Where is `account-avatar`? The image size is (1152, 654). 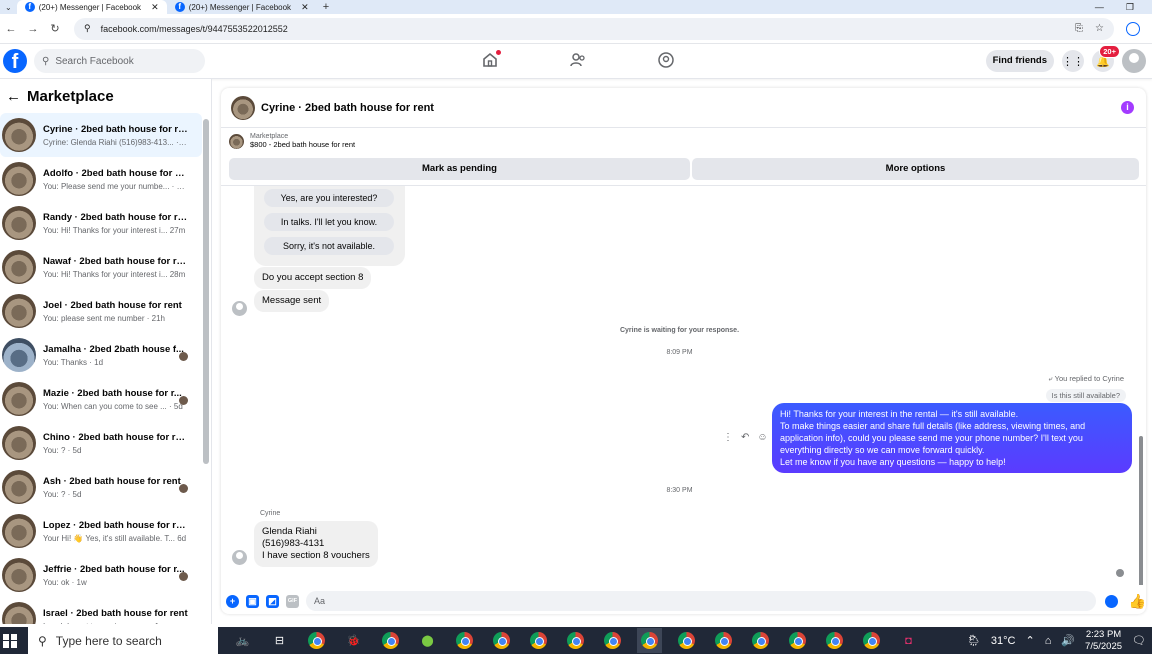 account-avatar is located at coordinates (1134, 61).